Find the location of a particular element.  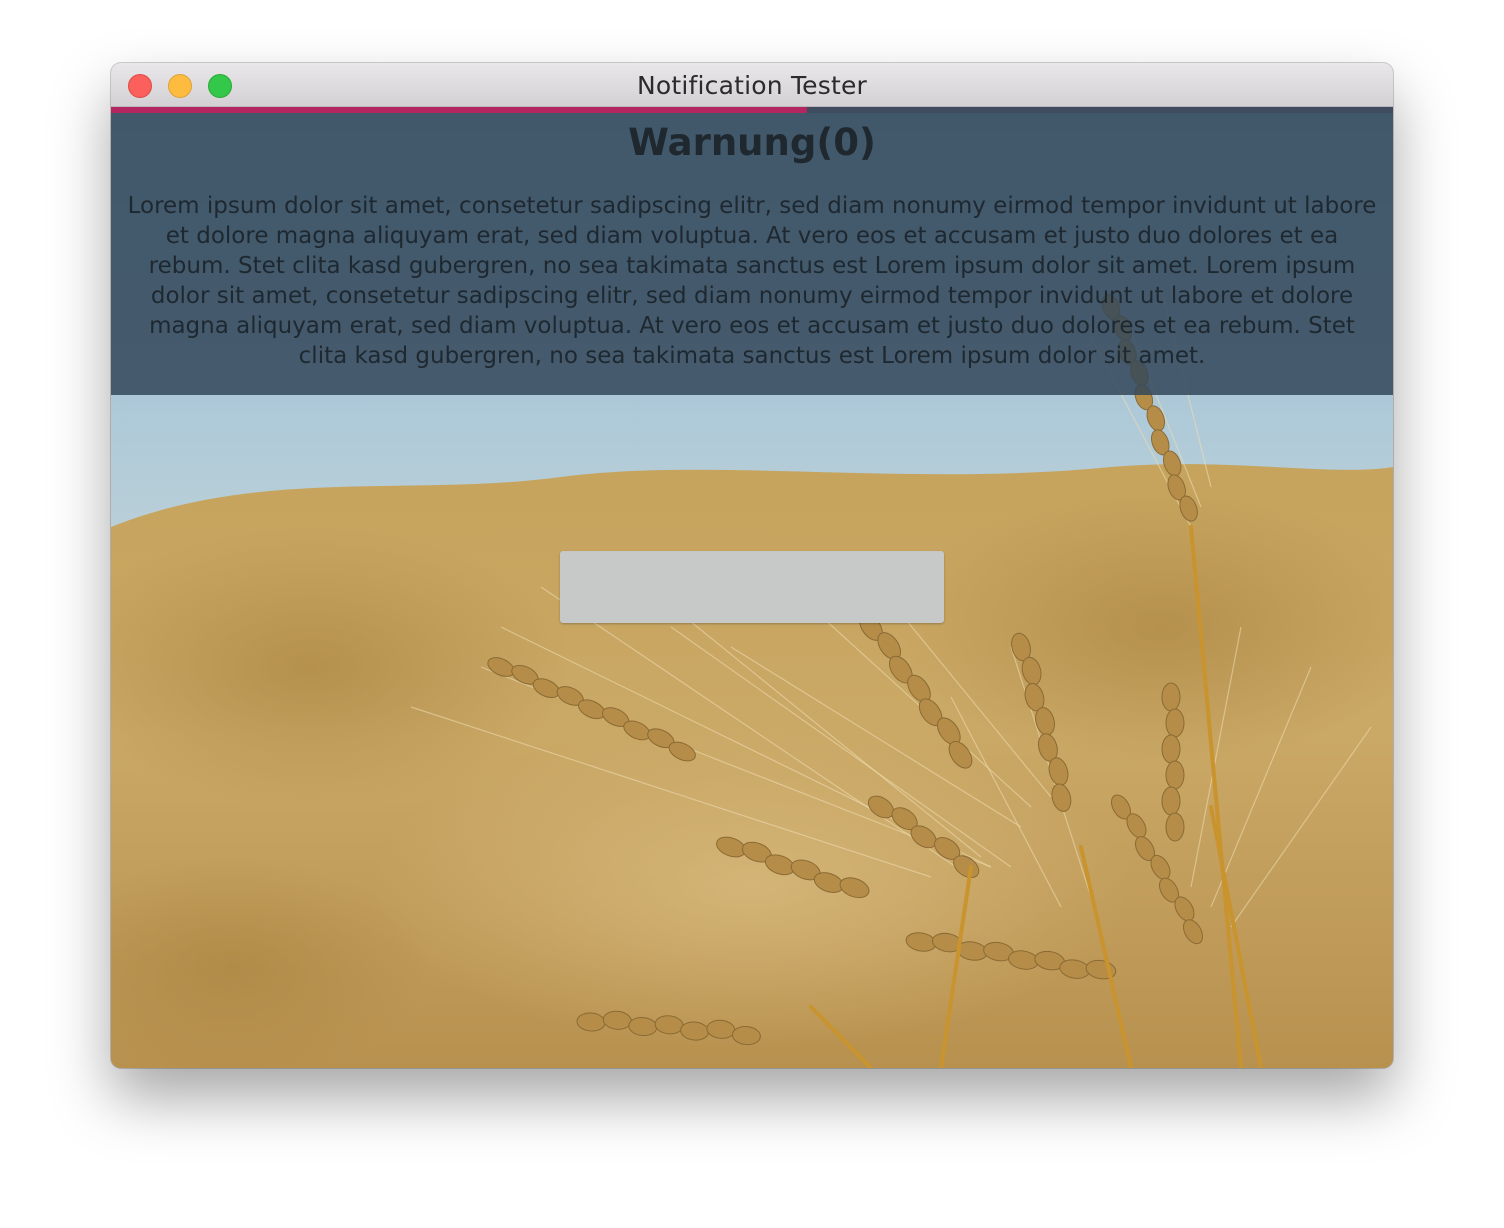

notification-progress-bar is located at coordinates (459, 110).